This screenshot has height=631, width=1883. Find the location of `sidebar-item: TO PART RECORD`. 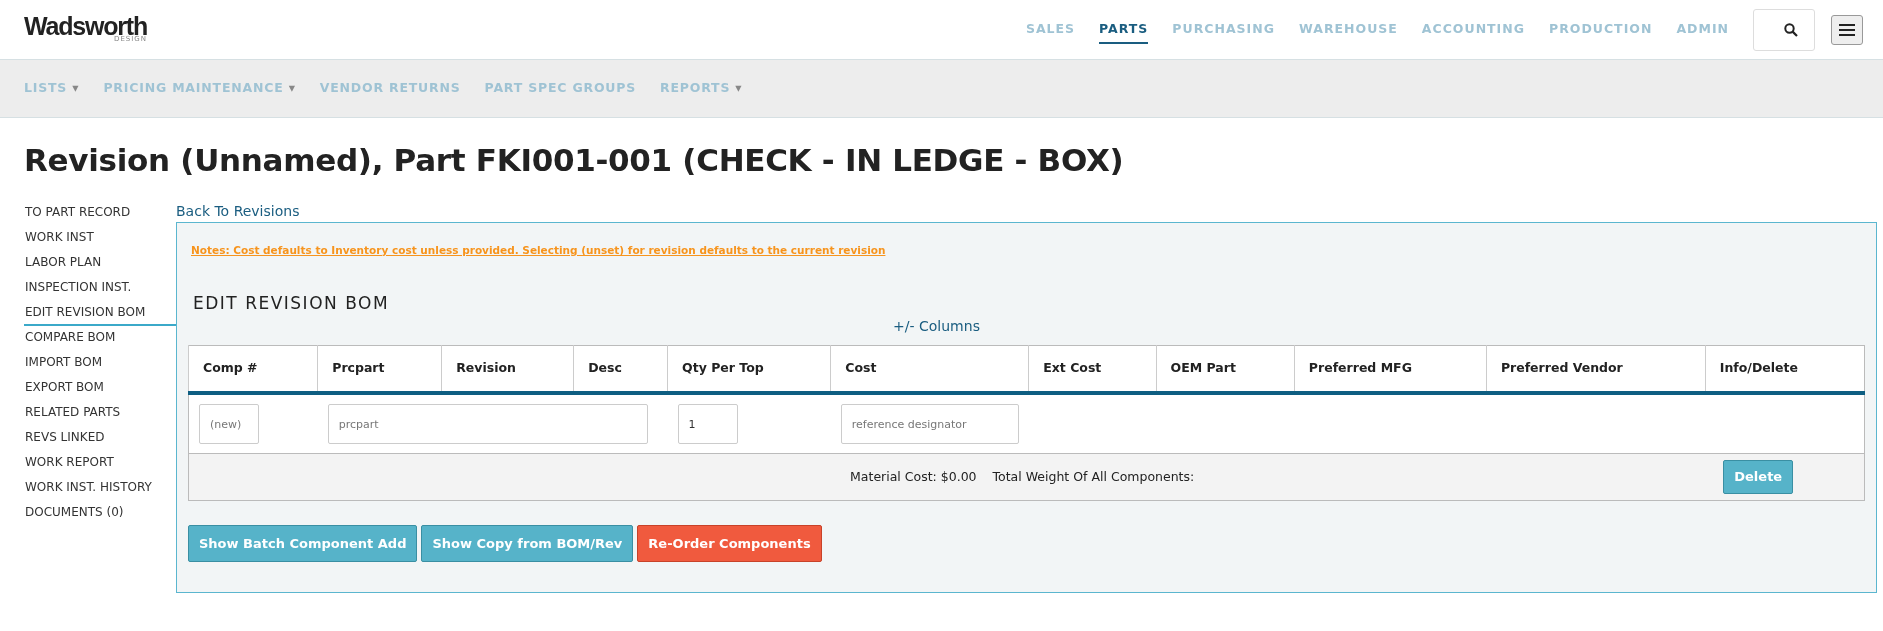

sidebar-item: TO PART RECORD is located at coordinates (78, 214).